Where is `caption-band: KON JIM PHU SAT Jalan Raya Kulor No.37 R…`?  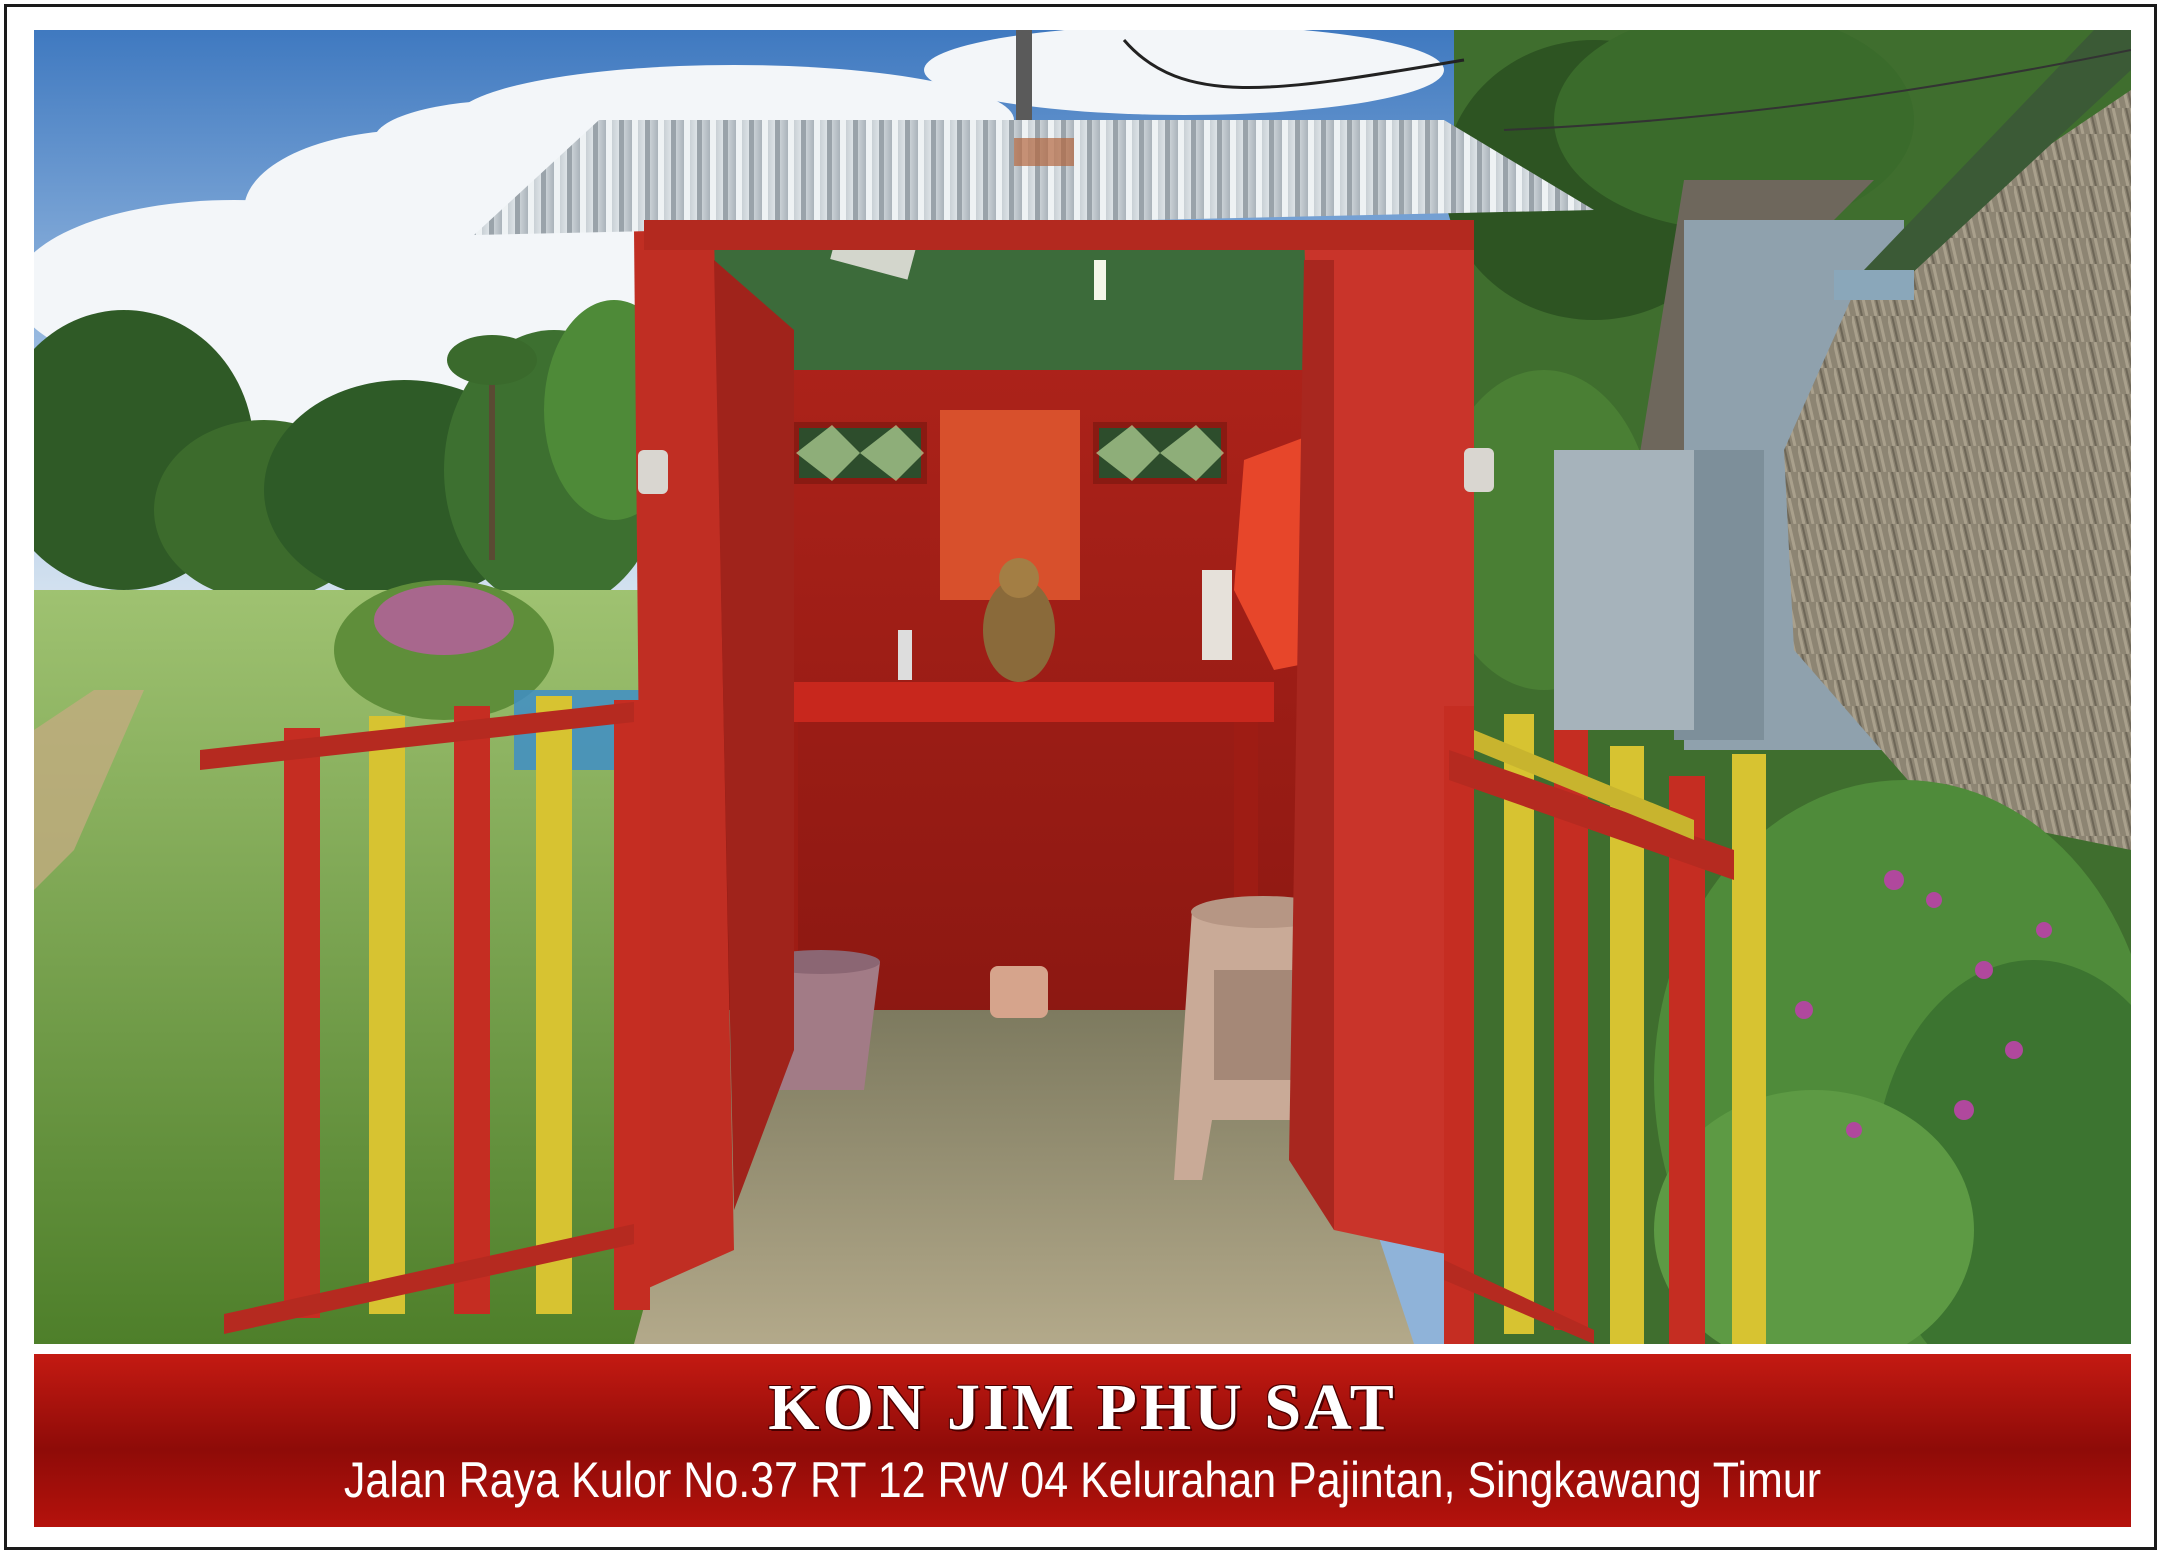
caption-band: KON JIM PHU SAT Jalan Raya Kulor No.37 R… is located at coordinates (1082, 1440).